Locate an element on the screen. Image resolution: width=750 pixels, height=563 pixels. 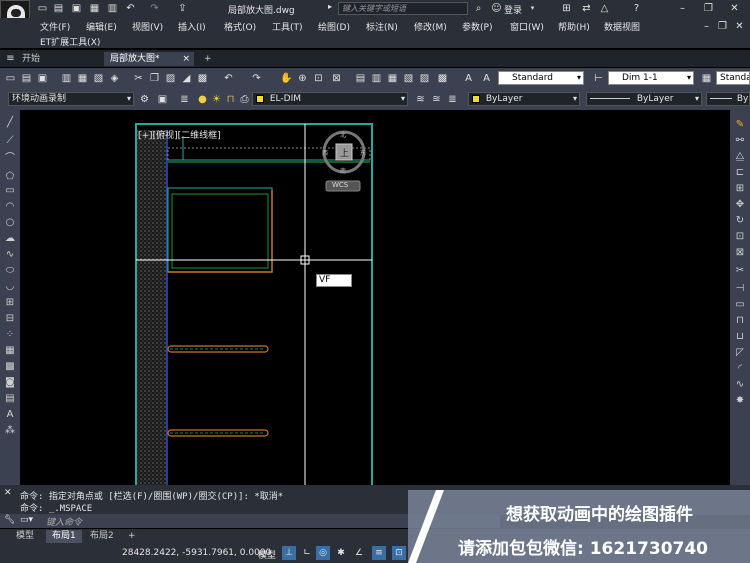
explode-icon: ✸ is located at coordinates (740, 401).